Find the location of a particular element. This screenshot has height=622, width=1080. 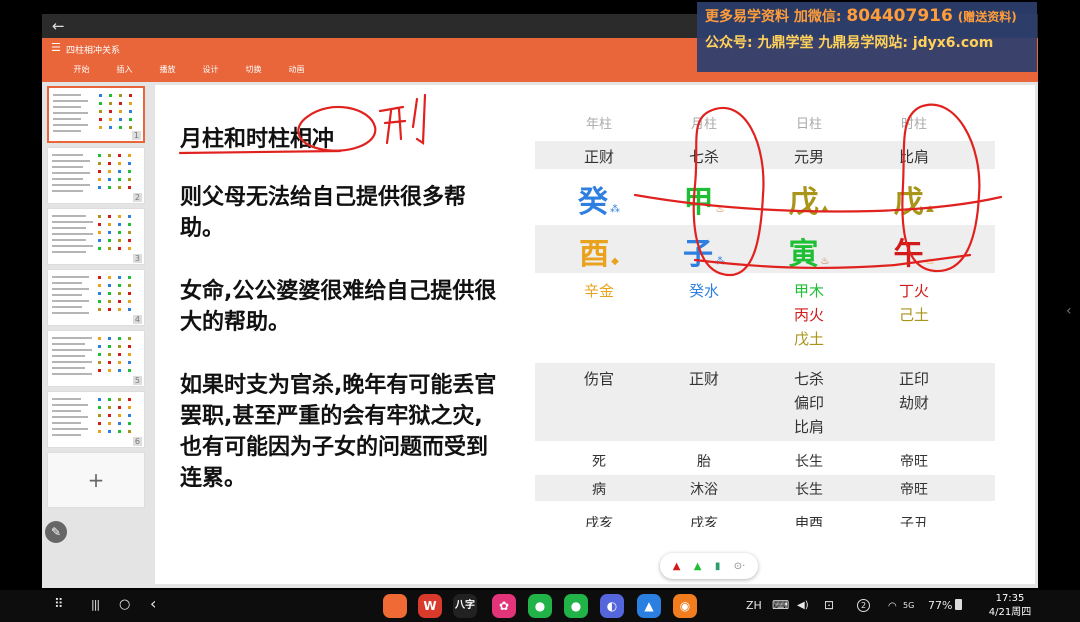

app-icon-weibo: ◉ is located at coordinates (685, 606).